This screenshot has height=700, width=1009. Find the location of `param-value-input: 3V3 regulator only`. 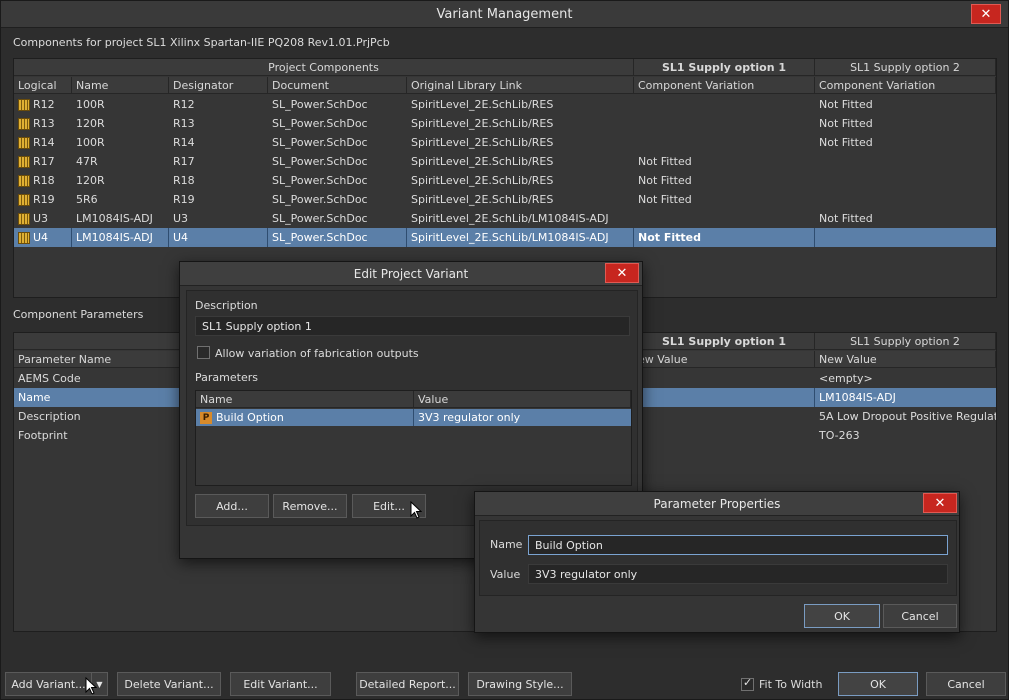

param-value-input: 3V3 regulator only is located at coordinates (738, 574).